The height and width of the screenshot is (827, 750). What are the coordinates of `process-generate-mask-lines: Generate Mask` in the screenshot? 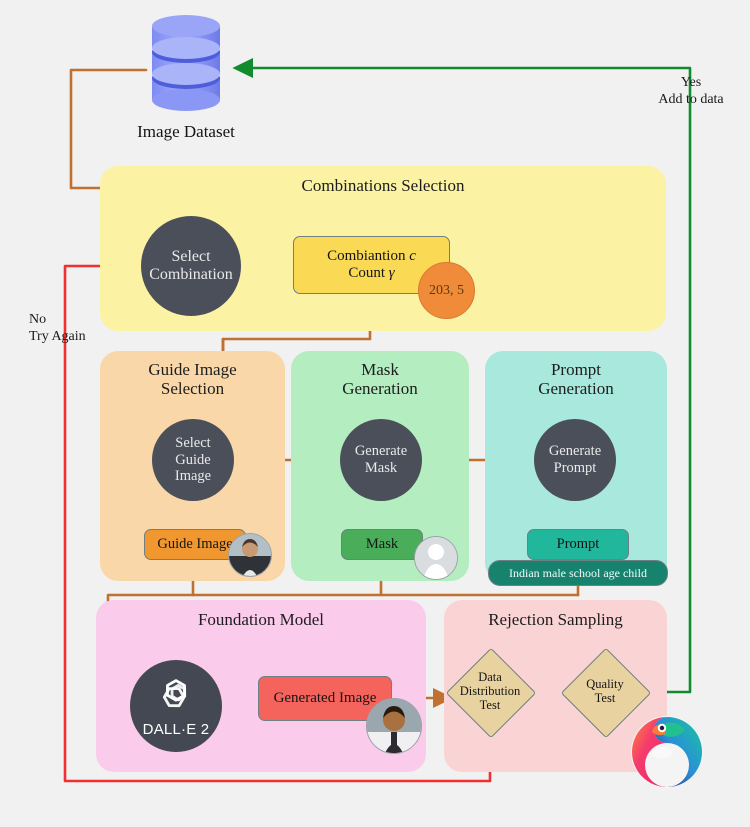 It's located at (381, 459).